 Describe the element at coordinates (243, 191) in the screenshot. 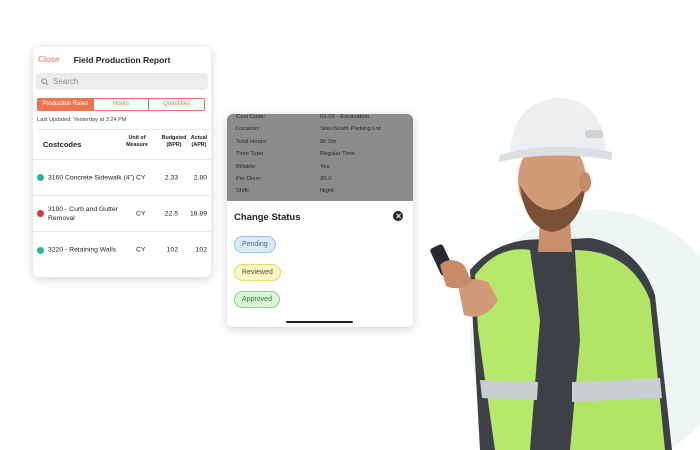

I see `detail-label: Shift:` at that location.